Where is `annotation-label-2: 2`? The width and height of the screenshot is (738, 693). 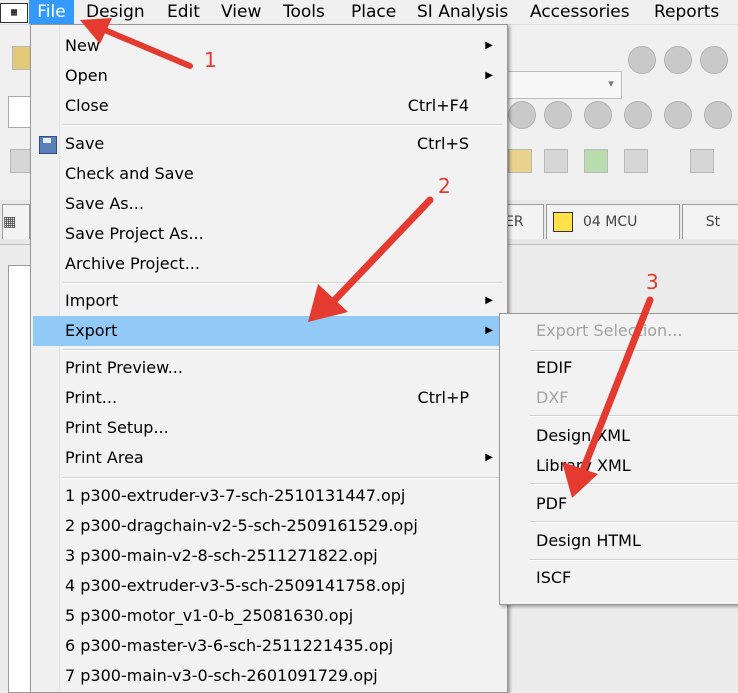
annotation-label-2: 2 is located at coordinates (444, 186).